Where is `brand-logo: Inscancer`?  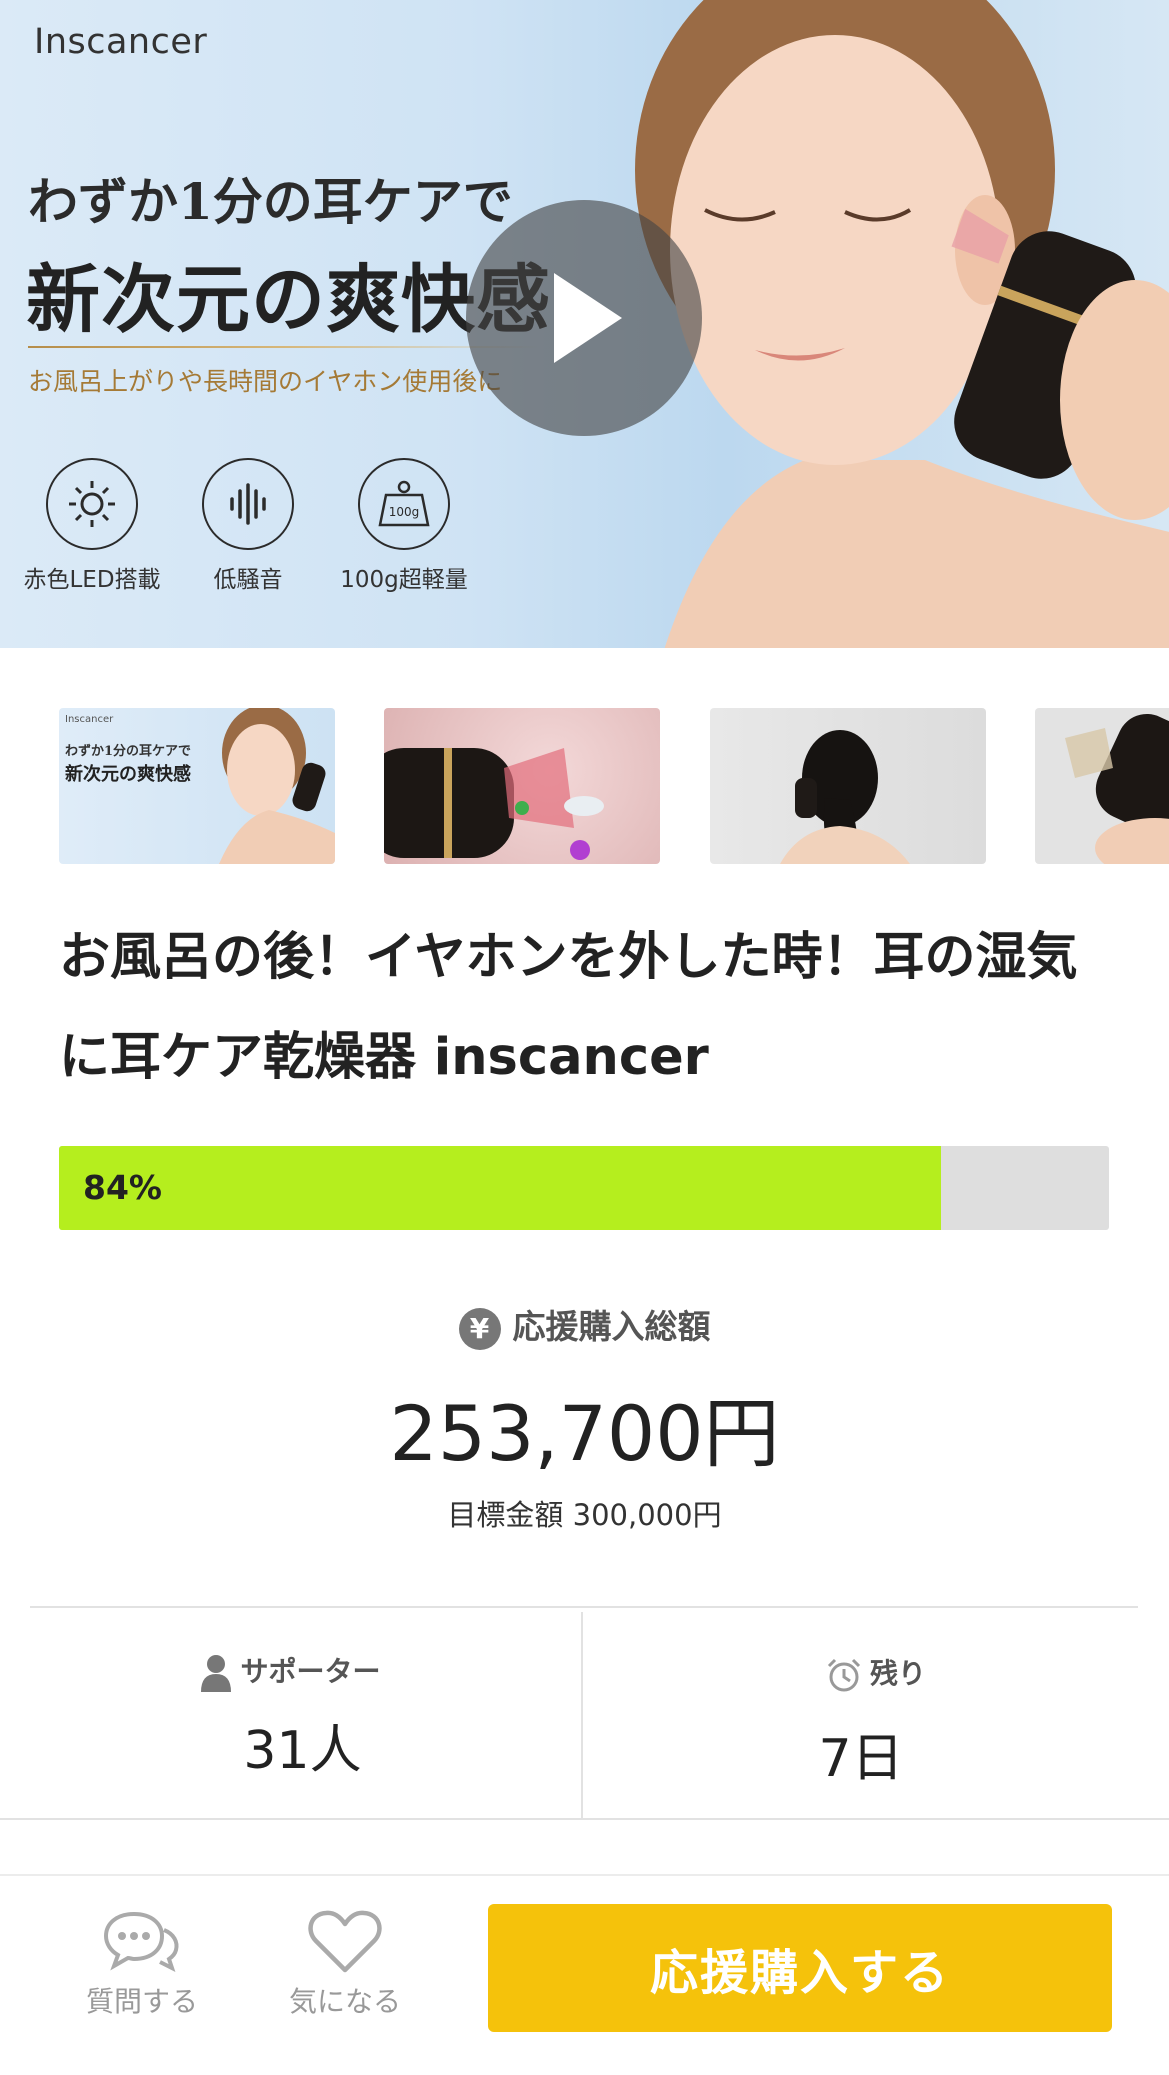
brand-logo: Inscancer is located at coordinates (121, 42).